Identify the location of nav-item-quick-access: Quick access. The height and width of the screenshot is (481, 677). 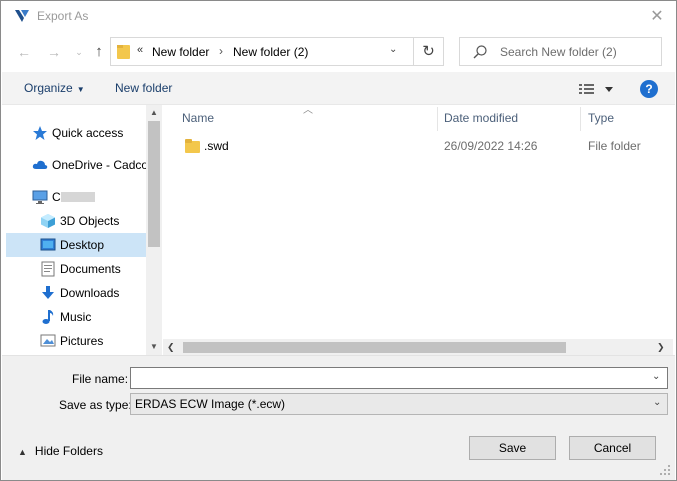
(76, 133).